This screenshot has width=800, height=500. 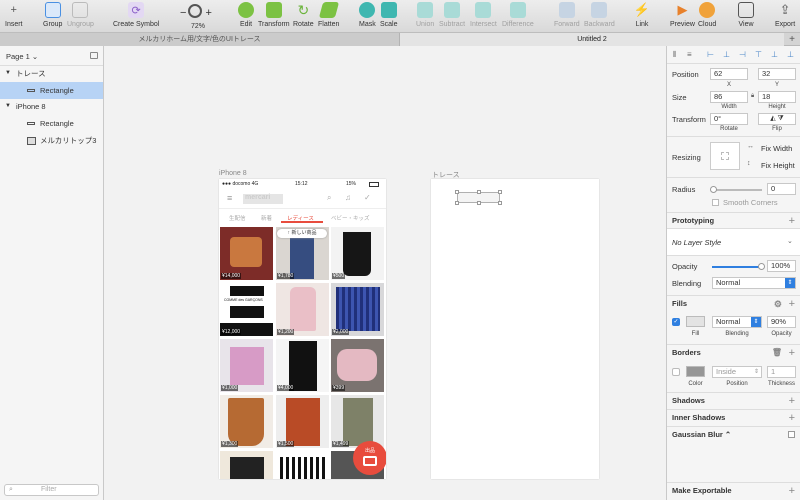 I want to click on export-button: ⇪ Export, so click(x=785, y=15).